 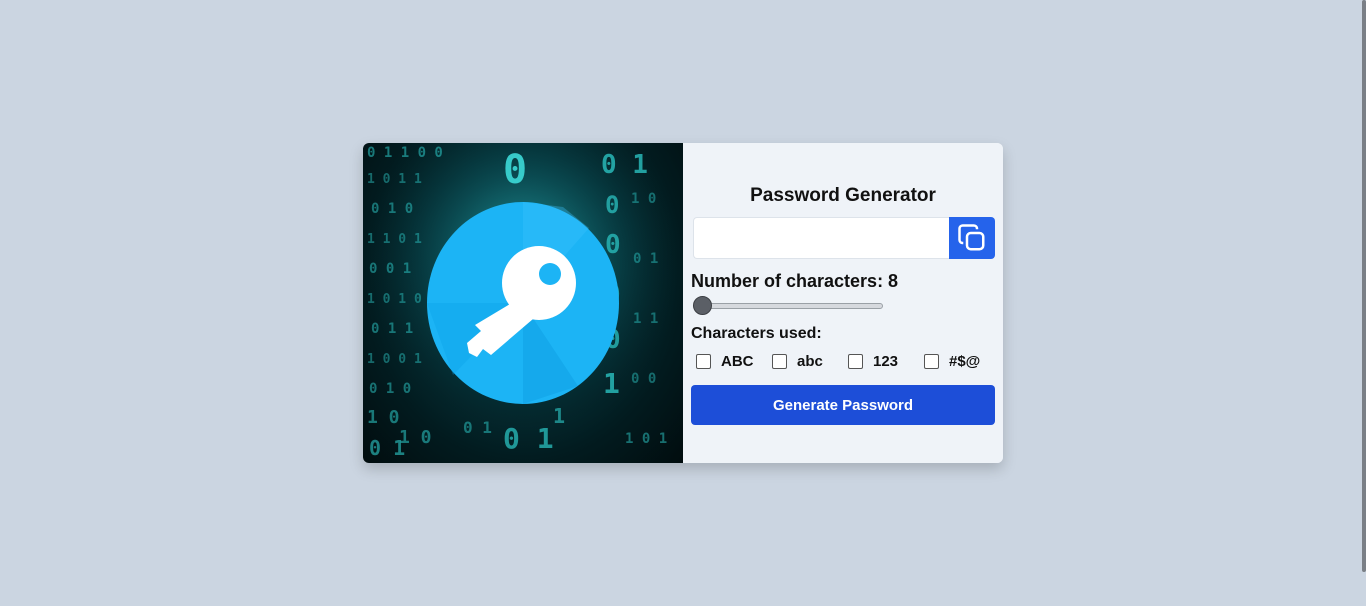 I want to click on characters-used-label: Characters used:, so click(x=756, y=333).